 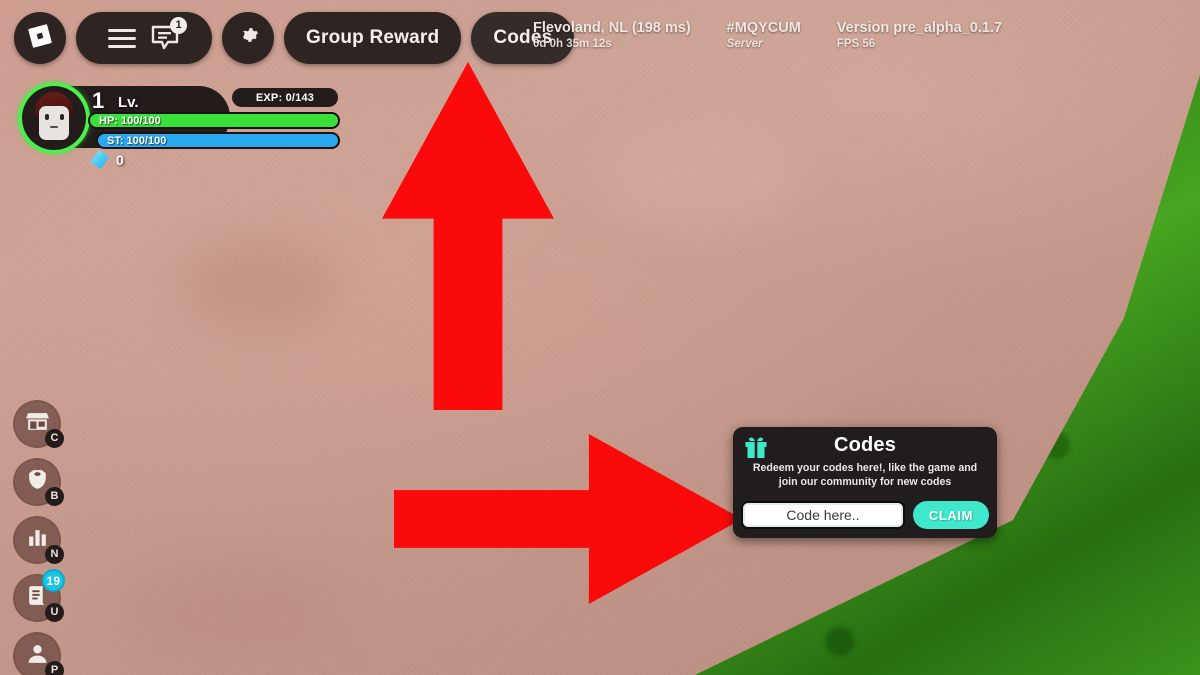 What do you see at coordinates (122, 38) in the screenshot?
I see `hamburger-menu-icon` at bounding box center [122, 38].